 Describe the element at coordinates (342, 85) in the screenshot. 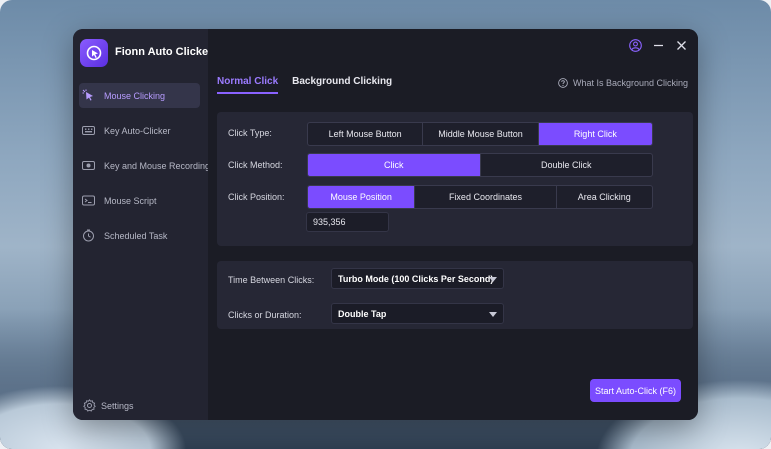

I see `tab-background-clicking: Background Clicking` at that location.